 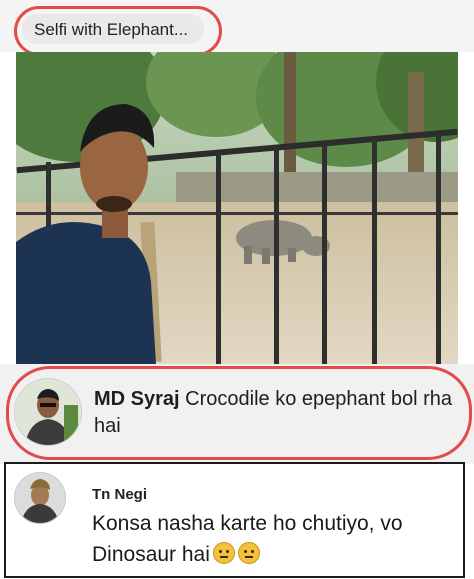 I want to click on user-avatar-icon, so click(x=40, y=498).